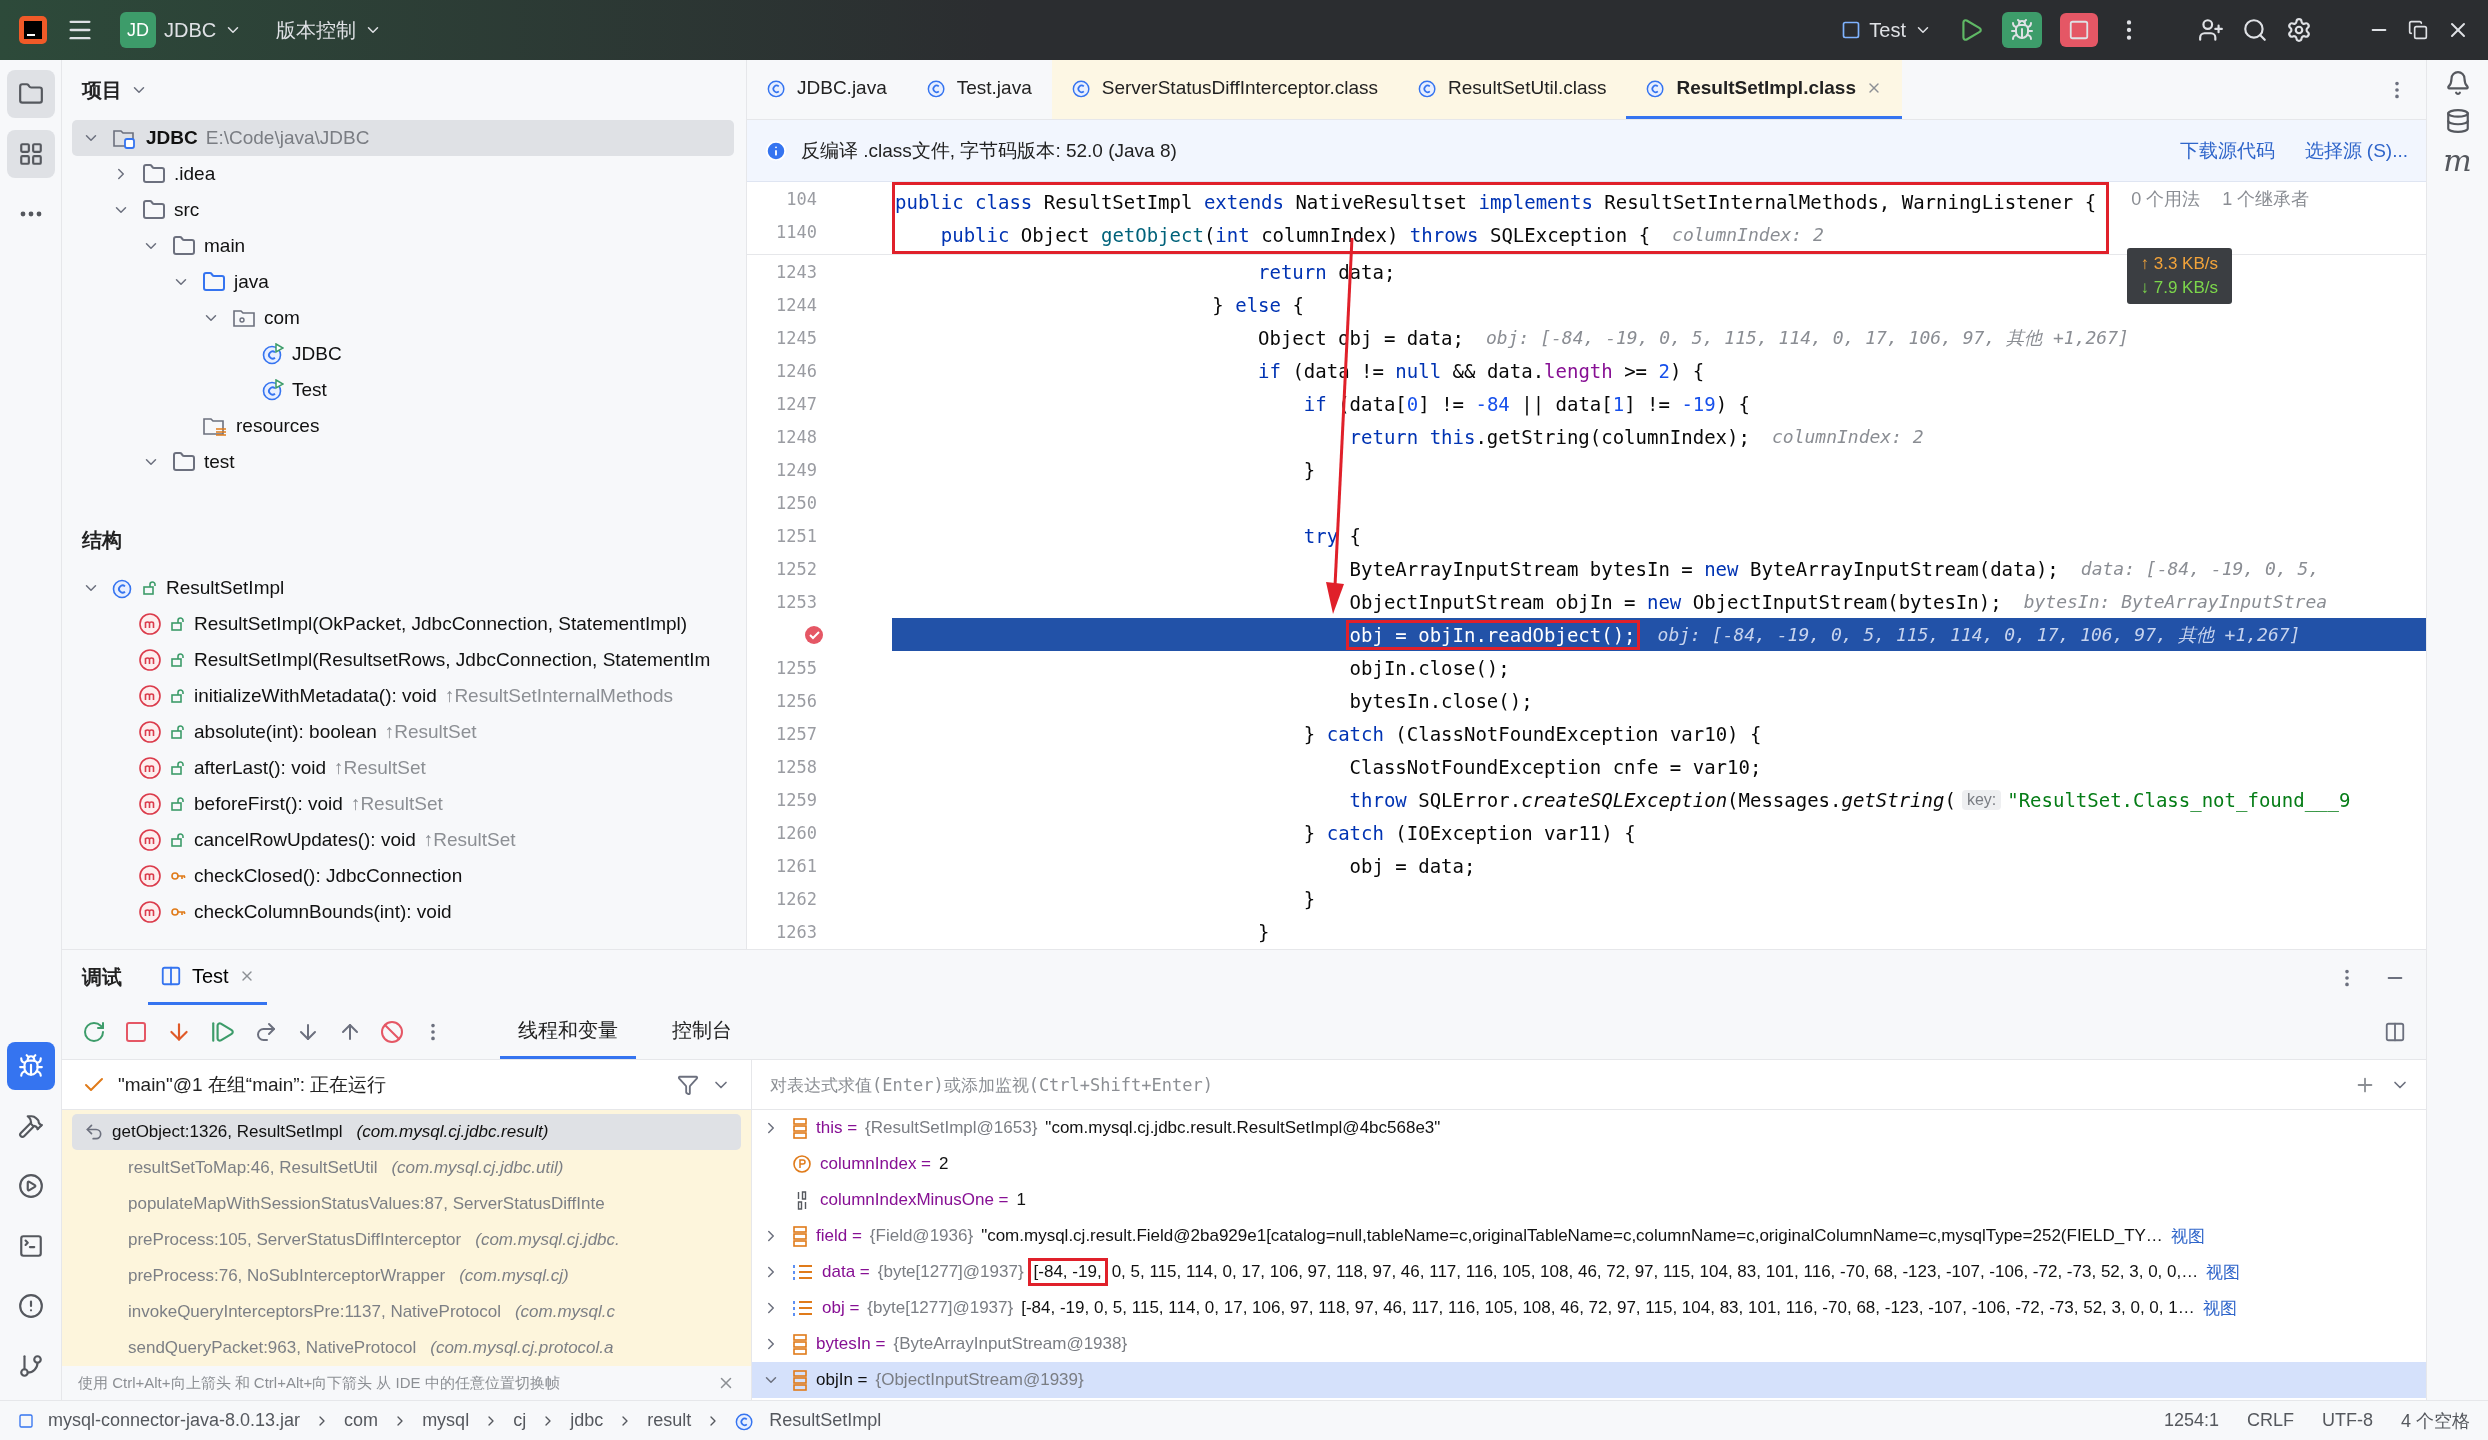 This screenshot has height=1440, width=2488. What do you see at coordinates (1589, 1308) in the screenshot?
I see `variable-row: obj = {byte[1277]@1937} [-84, -19, 0, 5, 115, 114, 0, 17, 106, 97, 118, 97, 46, 117, 116, 105, 108, 46, 72, 97, 115, 104, 83, 101, 116, -70, 68, -123, -107, -106, -72, -73, 52, 3, 0, 0, 1… 视图` at bounding box center [1589, 1308].